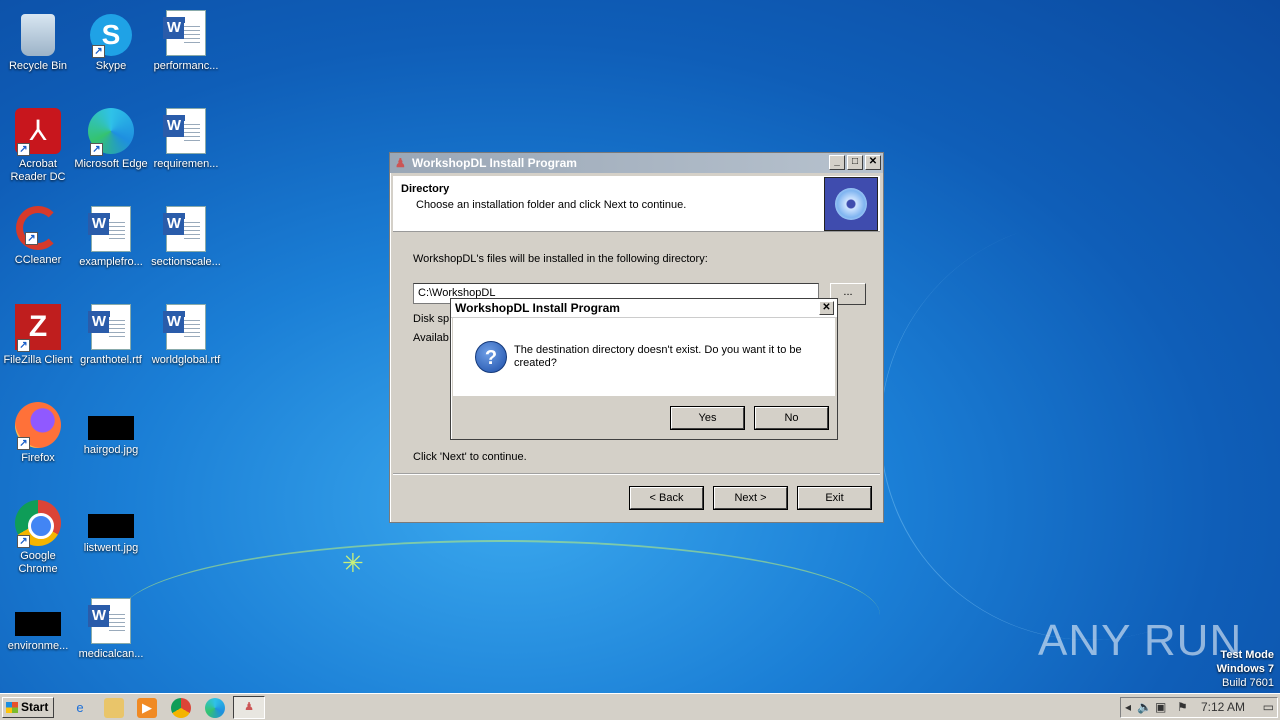 Image resolution: width=1280 pixels, height=720 pixels. Describe the element at coordinates (28, 707) in the screenshot. I see `start-button: Start` at that location.